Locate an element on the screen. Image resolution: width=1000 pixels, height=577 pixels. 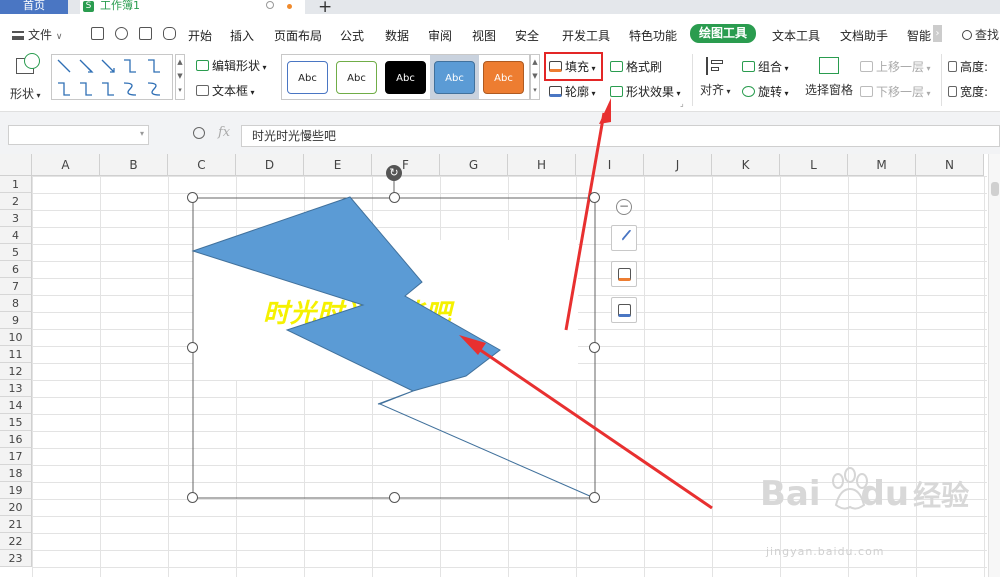
rotate-handle: ↻ is located at coordinates (394, 173).